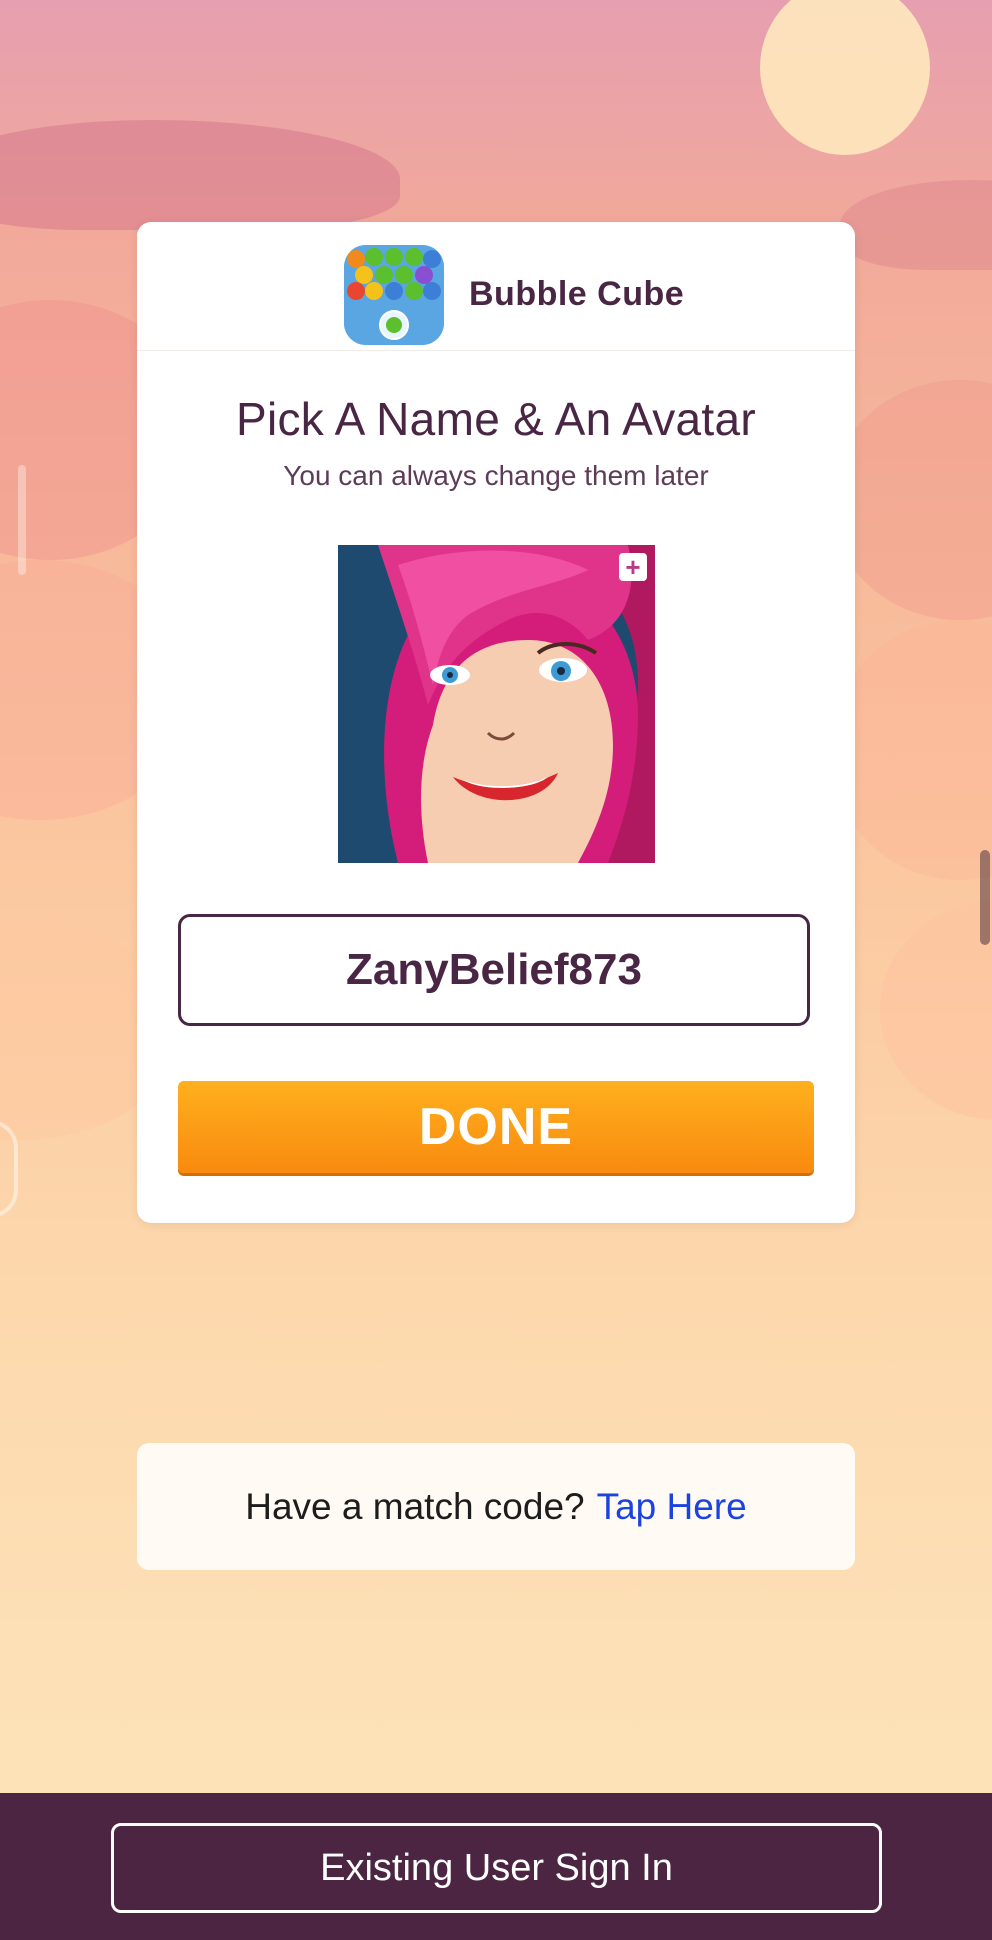 The width and height of the screenshot is (992, 1940). I want to click on page-subtitle: You can always change them later, so click(496, 475).